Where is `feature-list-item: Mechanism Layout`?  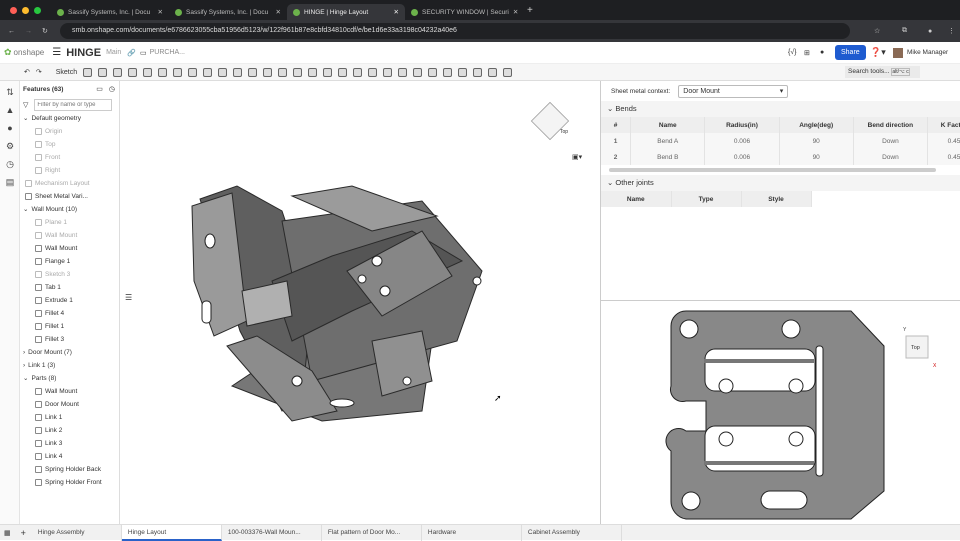
feature-list-item: Mechanism Layout is located at coordinates (71, 183).